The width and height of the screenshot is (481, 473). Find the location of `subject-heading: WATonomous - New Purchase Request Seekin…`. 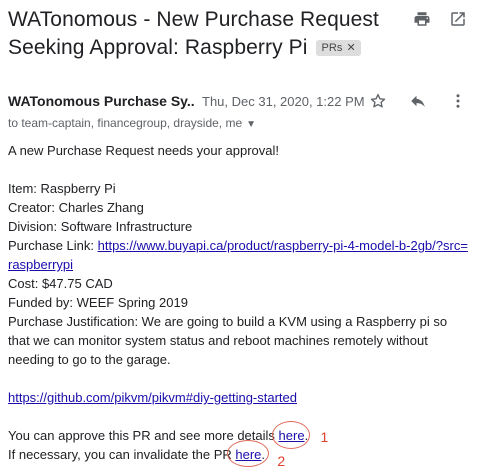

subject-heading: WATonomous - New Purchase Request Seekin… is located at coordinates (198, 34).